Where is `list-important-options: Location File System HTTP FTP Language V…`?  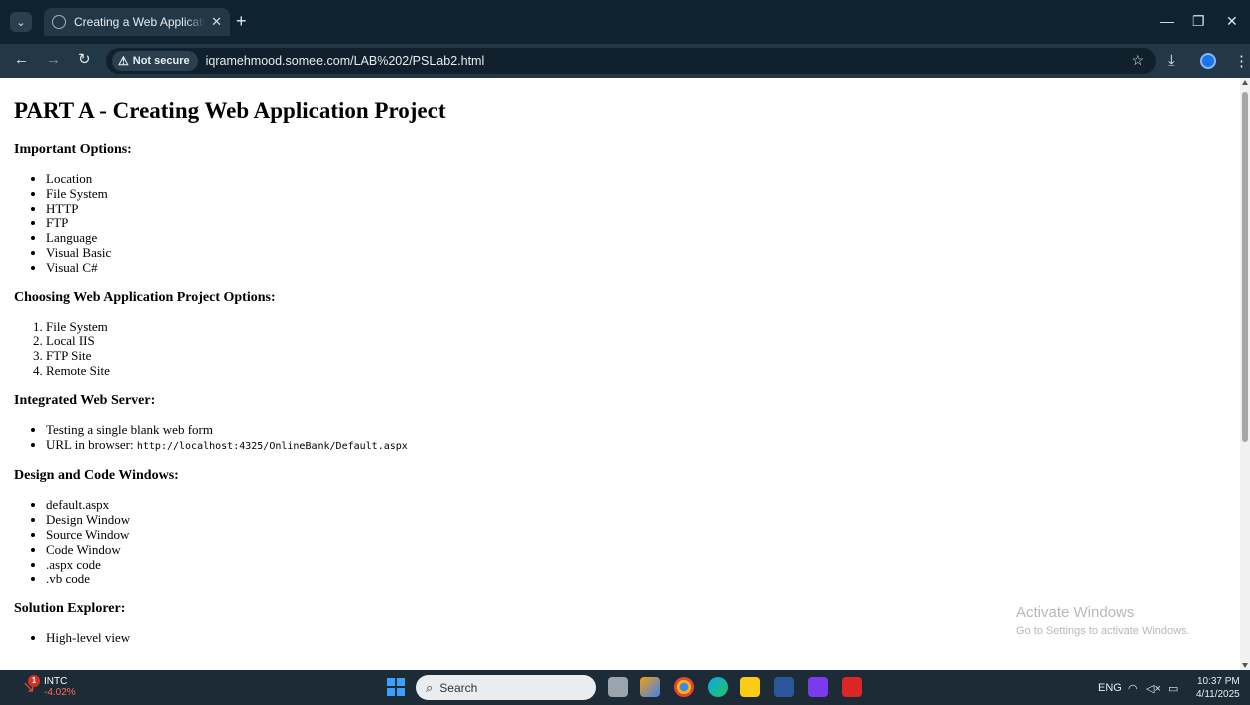
list-important-options: Location File System HTTP FTP Language V… is located at coordinates (636, 223).